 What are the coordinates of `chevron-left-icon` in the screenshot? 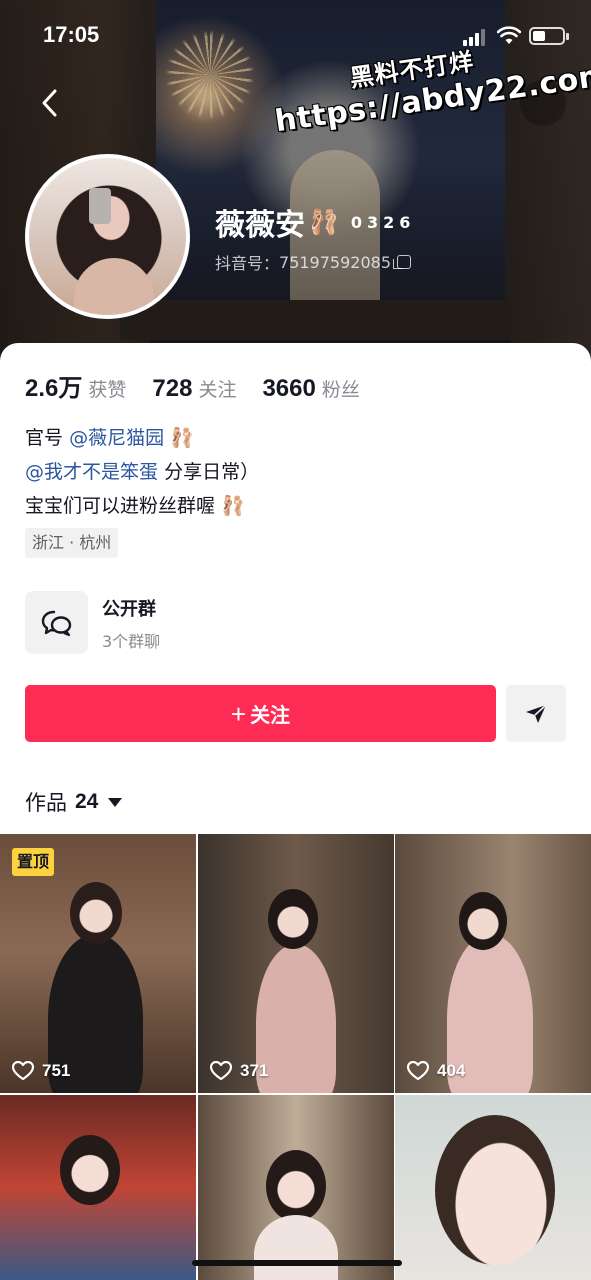 It's located at (49, 103).